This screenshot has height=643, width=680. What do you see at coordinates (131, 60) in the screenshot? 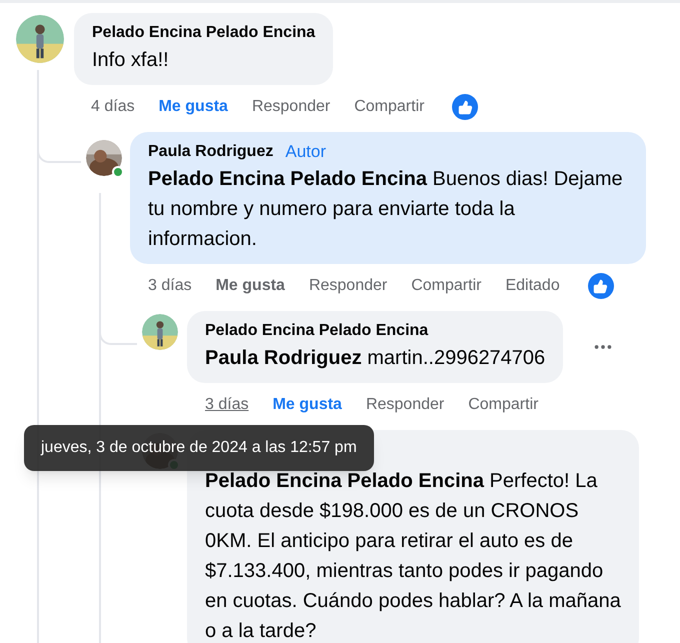
I see `comment-text: Info xfa!!` at bounding box center [131, 60].